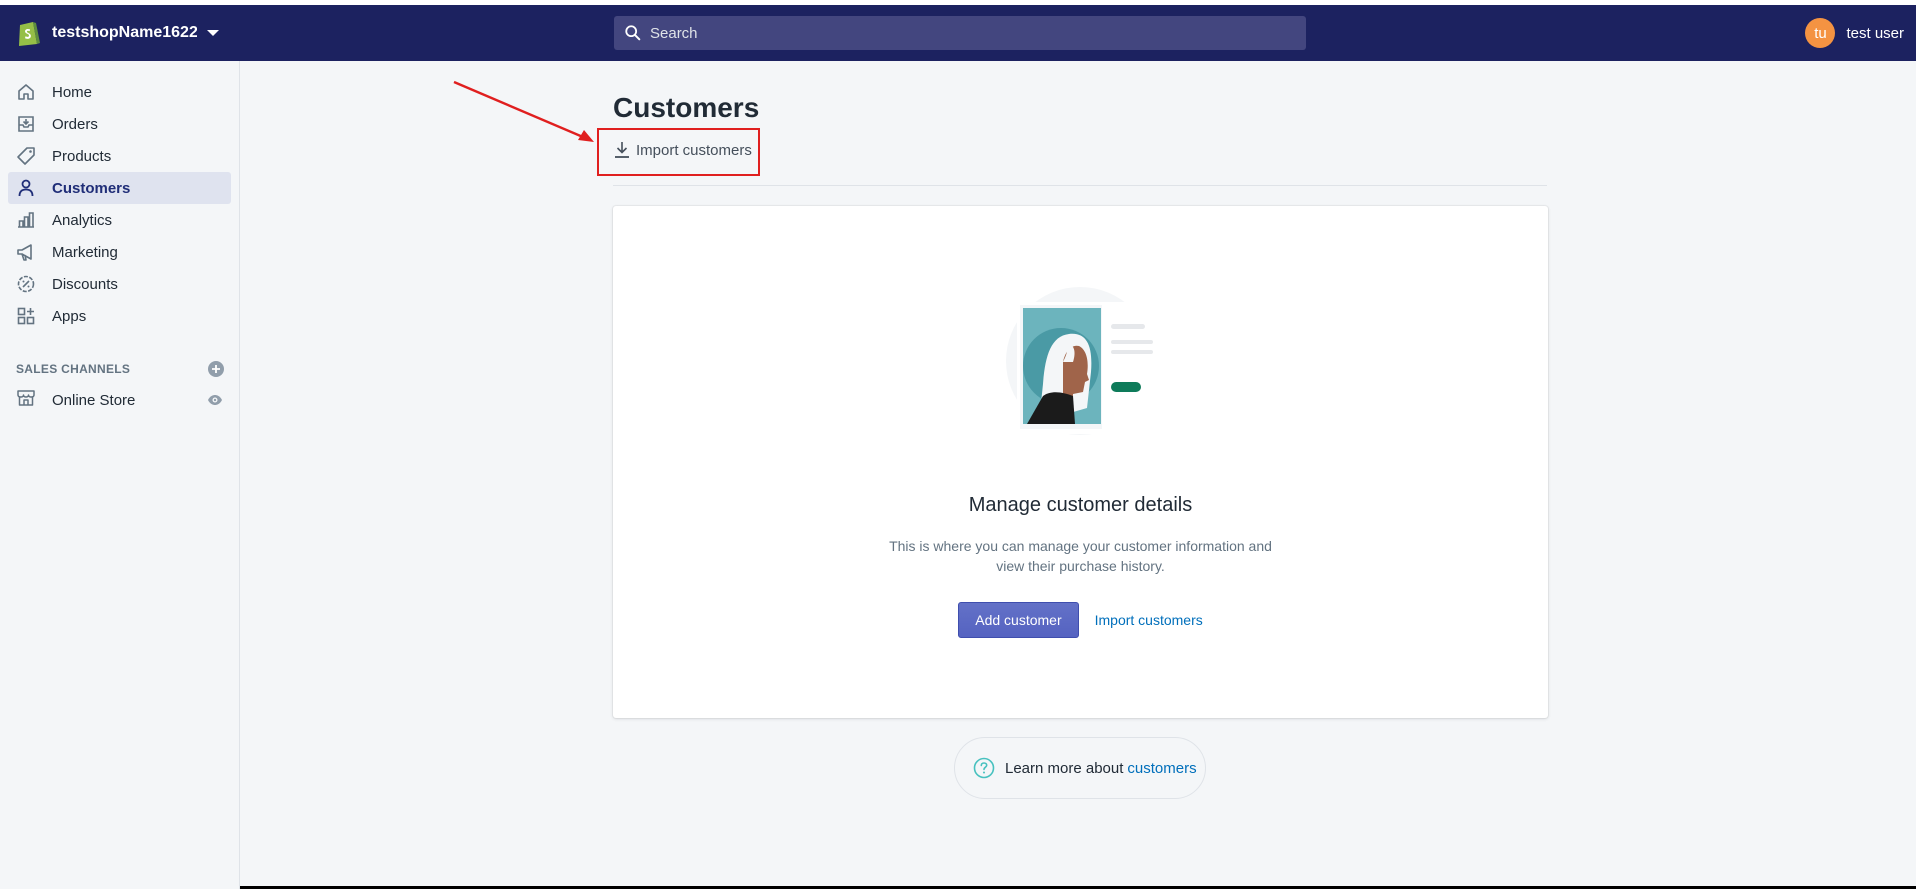 This screenshot has width=1916, height=889. Describe the element at coordinates (82, 220) in the screenshot. I see `sidebar-item-label: Analytics` at that location.